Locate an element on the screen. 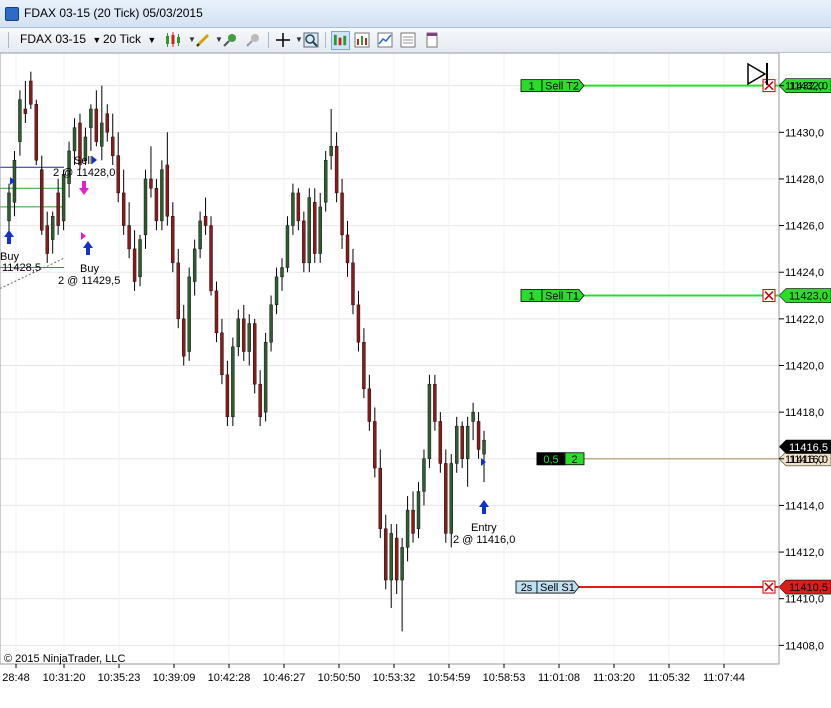 Image resolution: width=831 pixels, height=708 pixels. x-tick-label: 11:07:44 is located at coordinates (724, 678).